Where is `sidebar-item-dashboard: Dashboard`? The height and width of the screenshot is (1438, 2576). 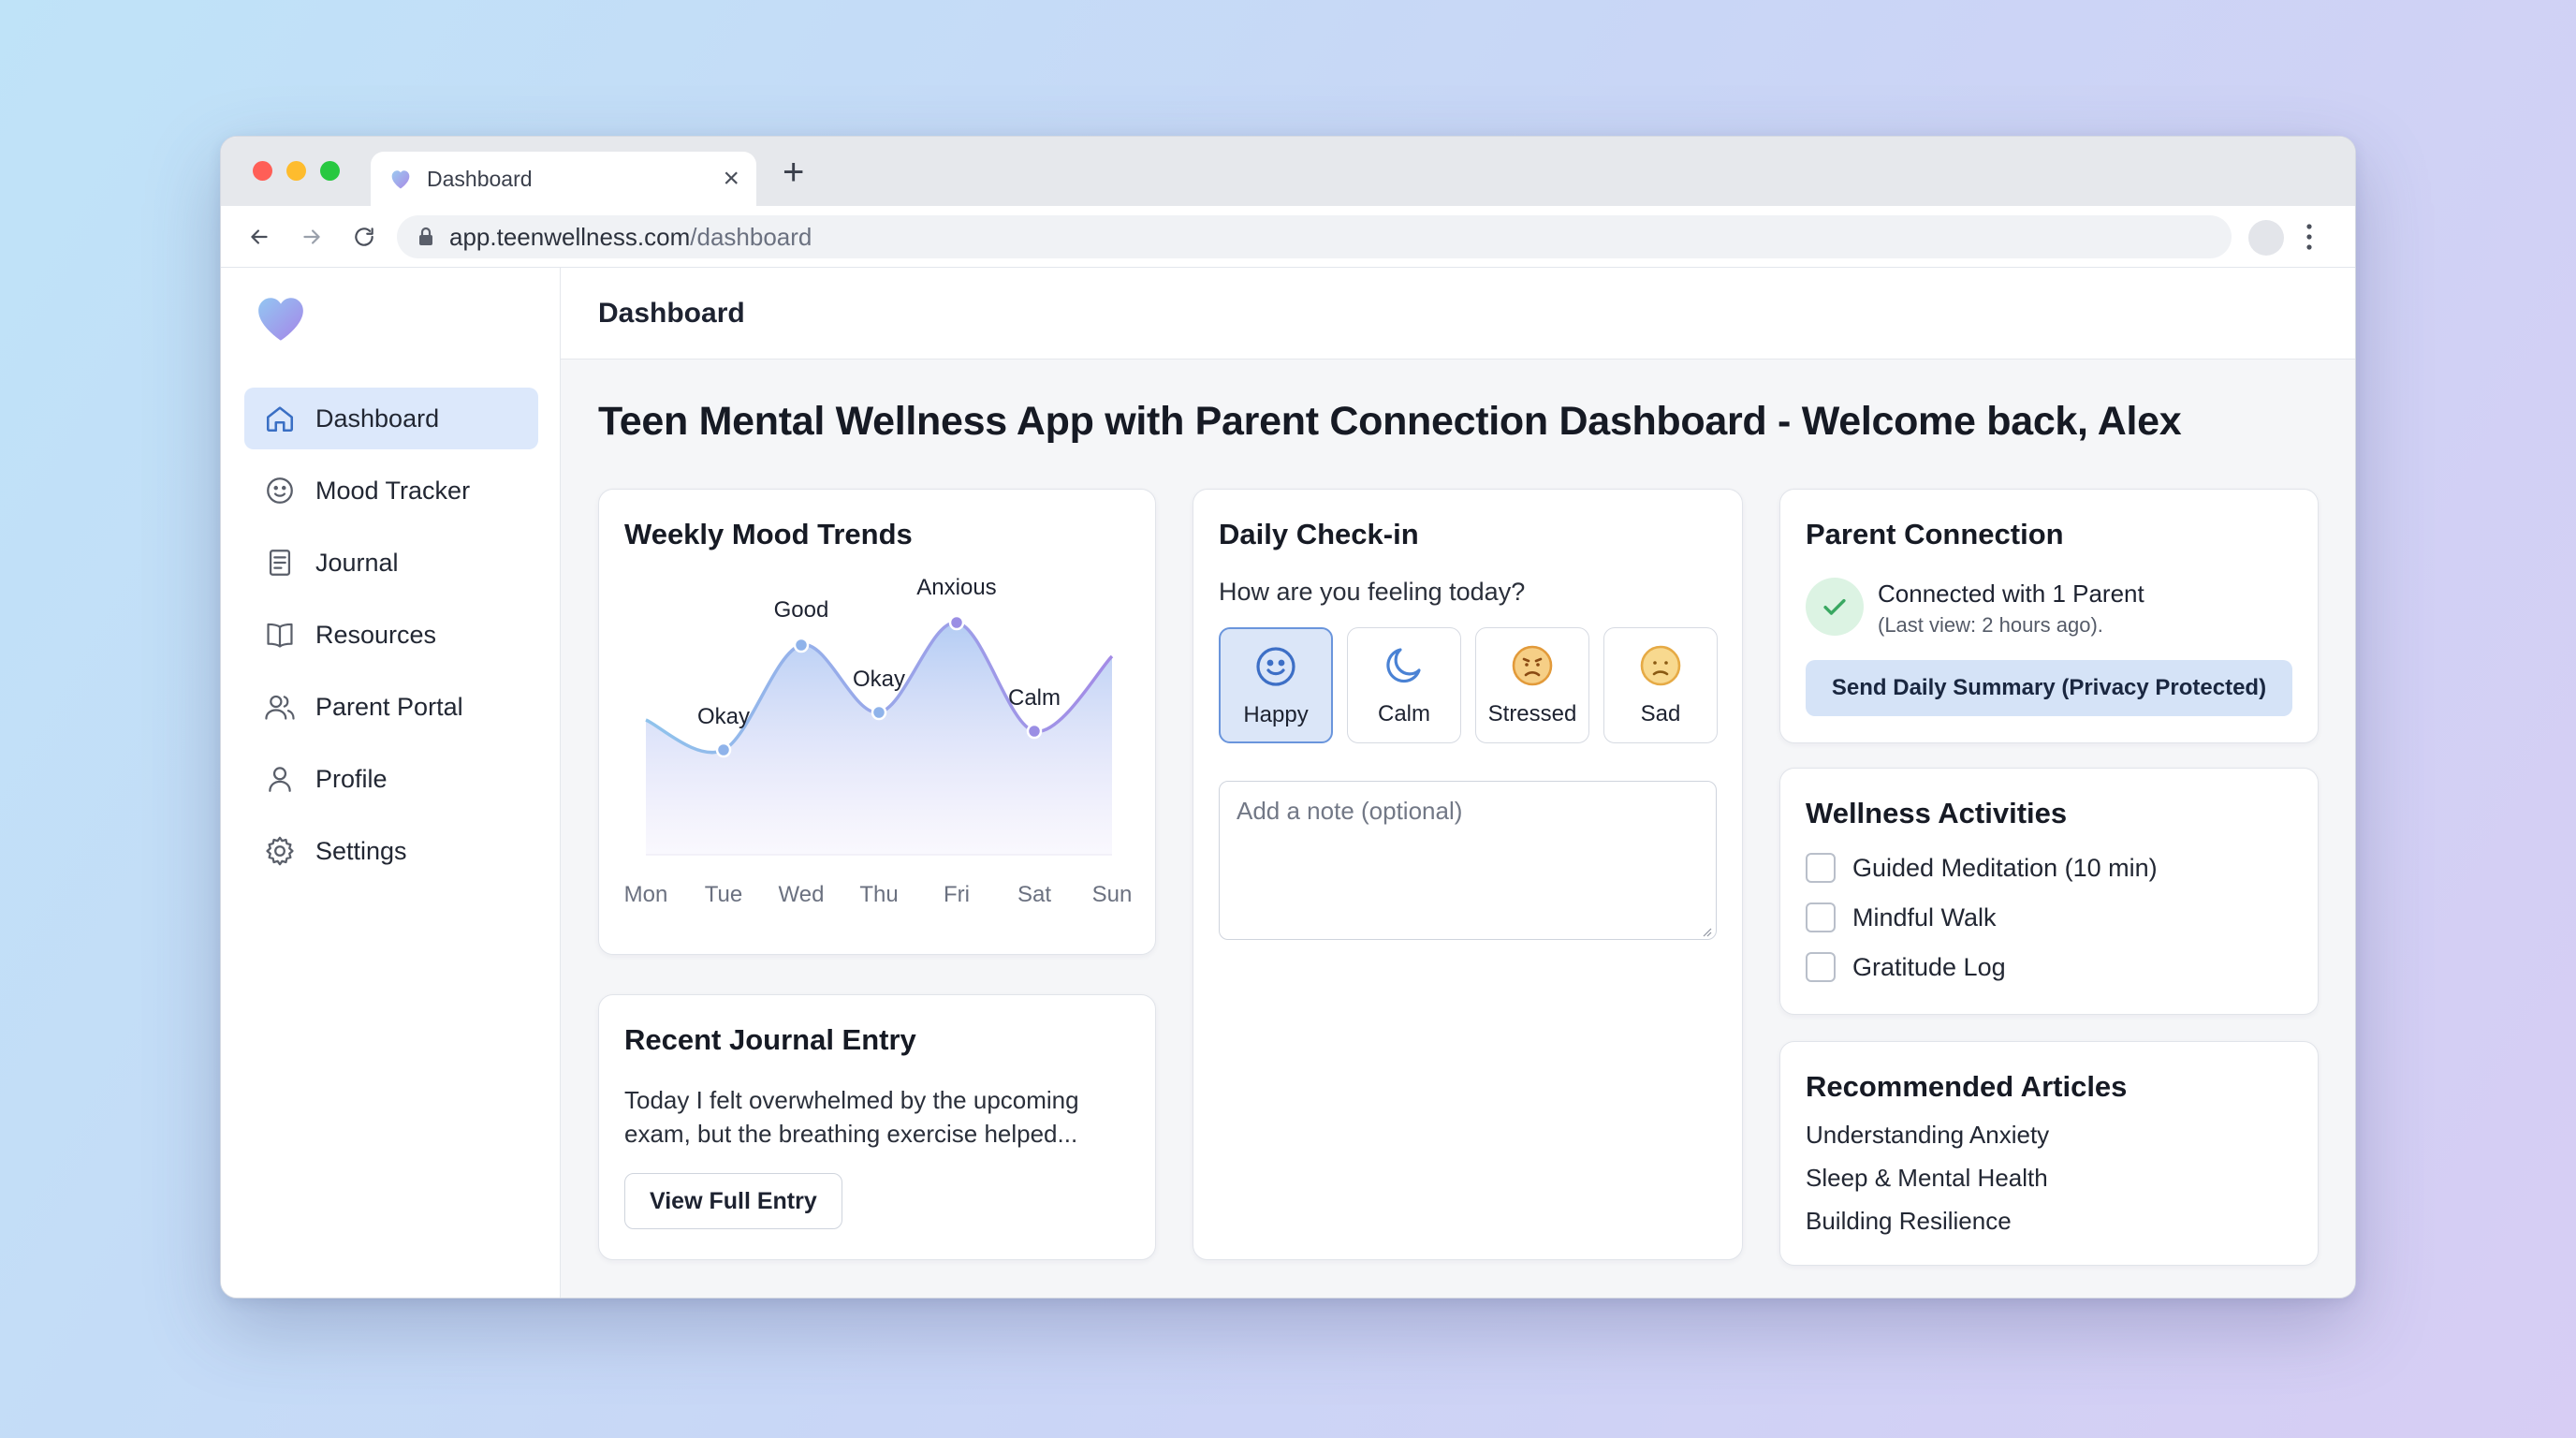 sidebar-item-dashboard: Dashboard is located at coordinates (391, 418).